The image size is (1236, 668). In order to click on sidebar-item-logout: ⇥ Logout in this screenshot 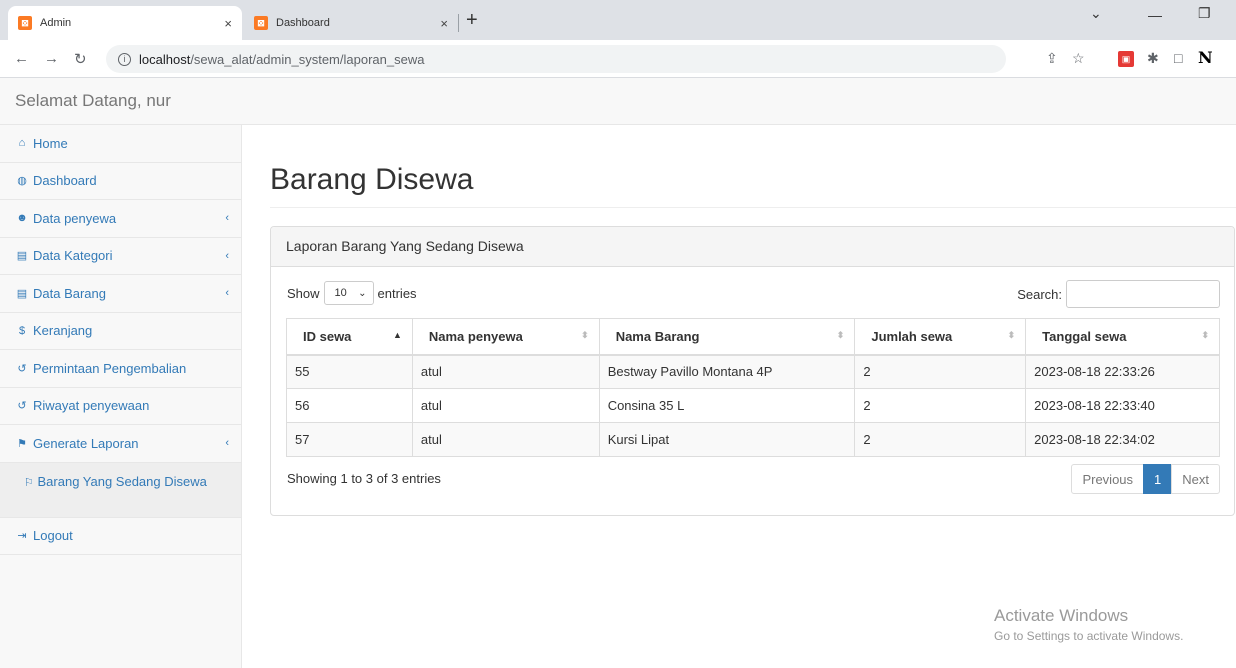, I will do `click(120, 536)`.